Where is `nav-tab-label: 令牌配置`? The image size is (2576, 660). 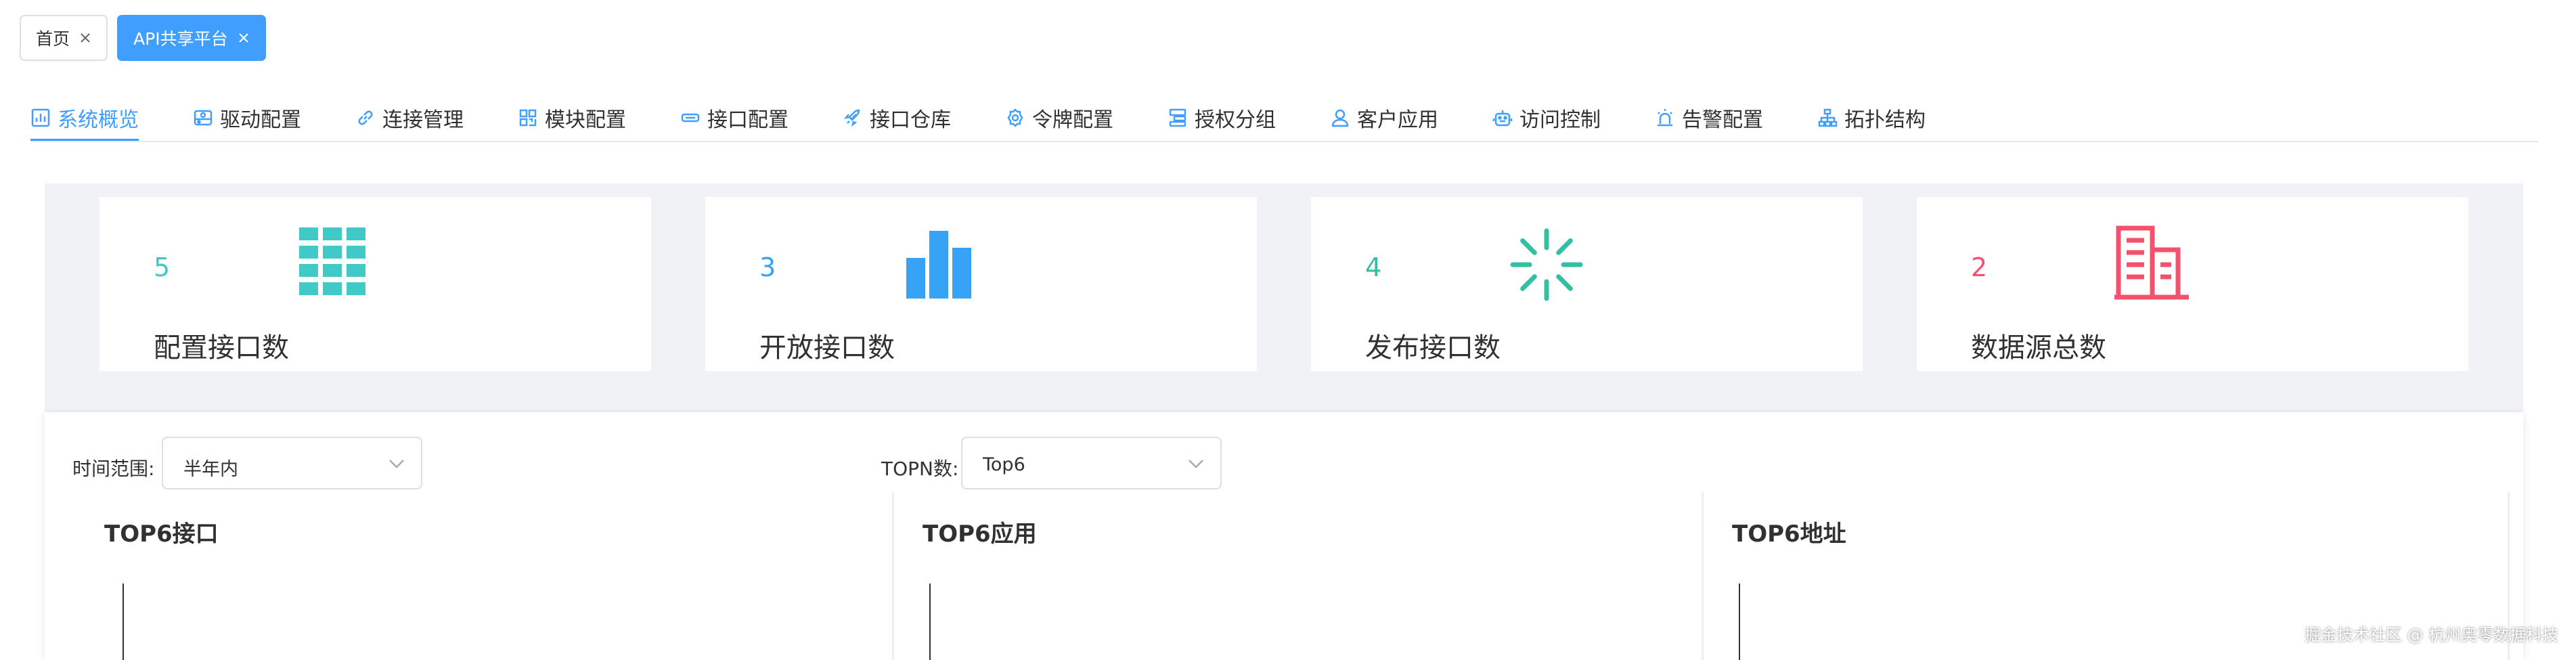
nav-tab-label: 令牌配置 is located at coordinates (1072, 120).